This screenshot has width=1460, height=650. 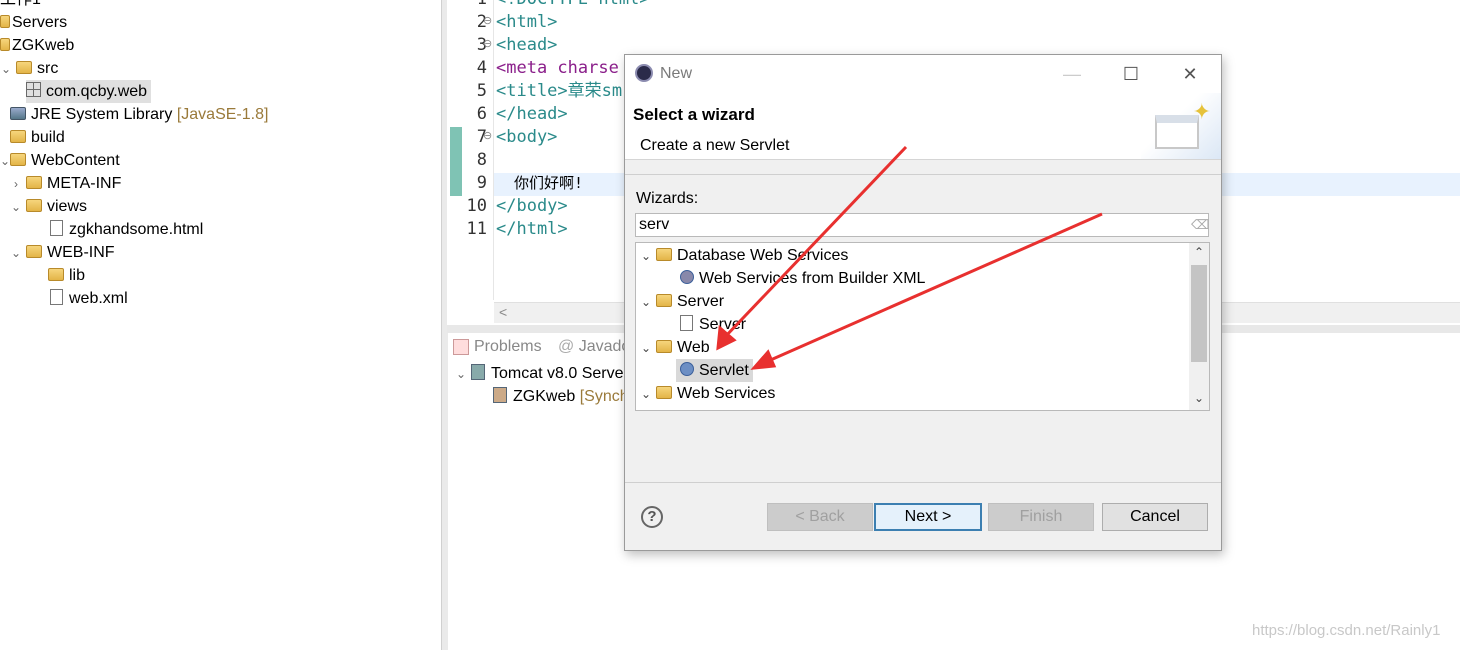 I want to click on wizard-item-servlet: Servlet, so click(x=714, y=370).